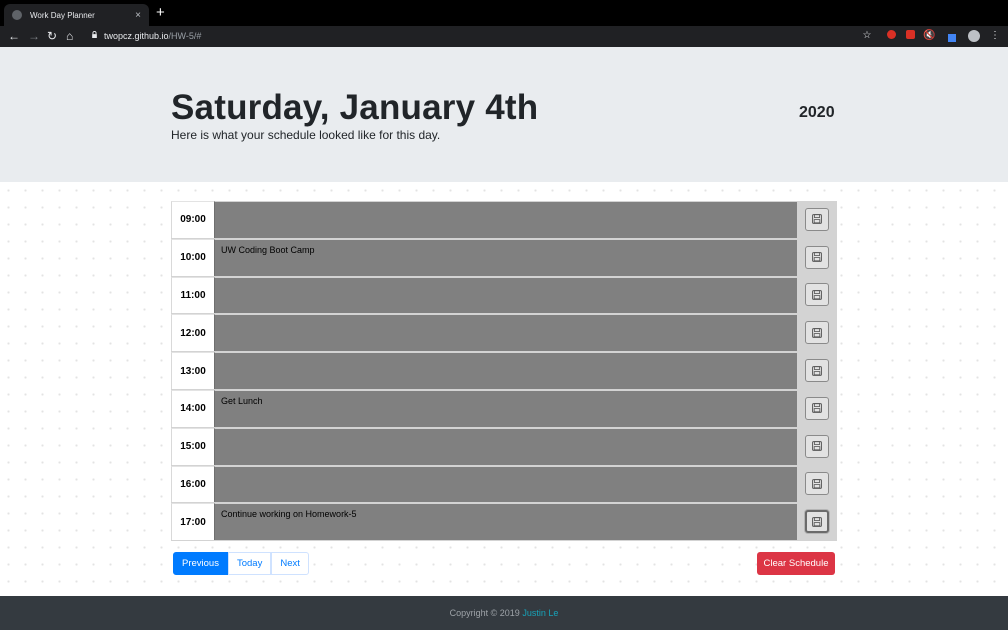 The width and height of the screenshot is (1008, 630). What do you see at coordinates (192, 333) in the screenshot?
I see `hour-label: 12:00` at bounding box center [192, 333].